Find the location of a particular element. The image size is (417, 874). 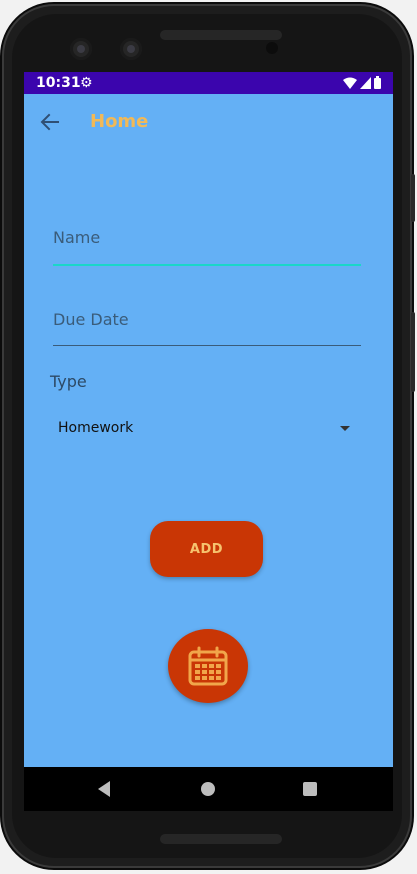

name-field: Name is located at coordinates (207, 247).